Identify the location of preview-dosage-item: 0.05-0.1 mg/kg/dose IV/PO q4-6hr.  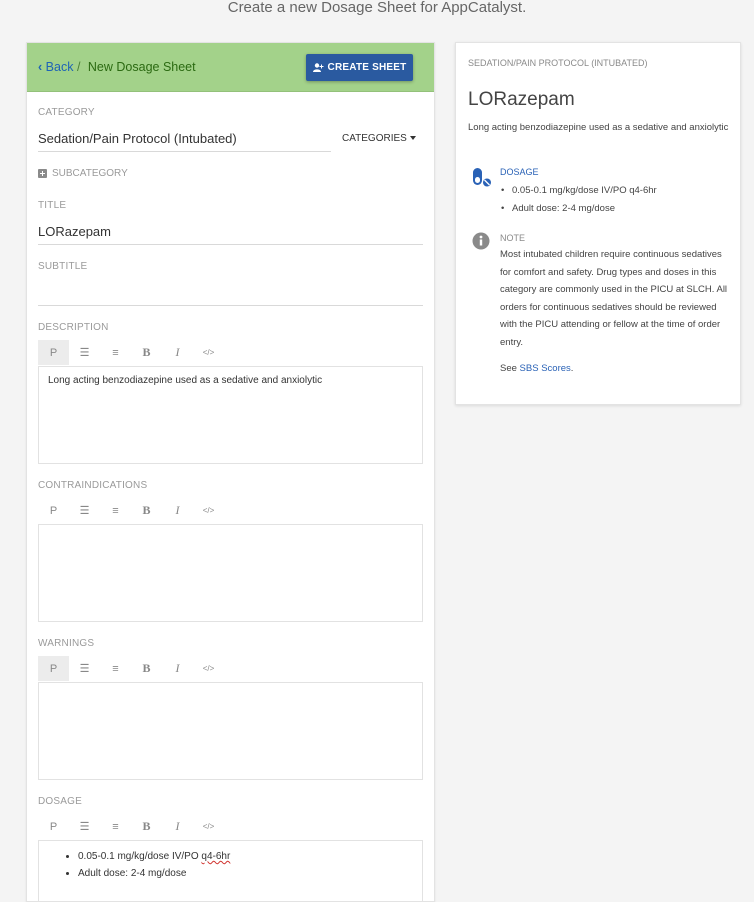
(578, 191).